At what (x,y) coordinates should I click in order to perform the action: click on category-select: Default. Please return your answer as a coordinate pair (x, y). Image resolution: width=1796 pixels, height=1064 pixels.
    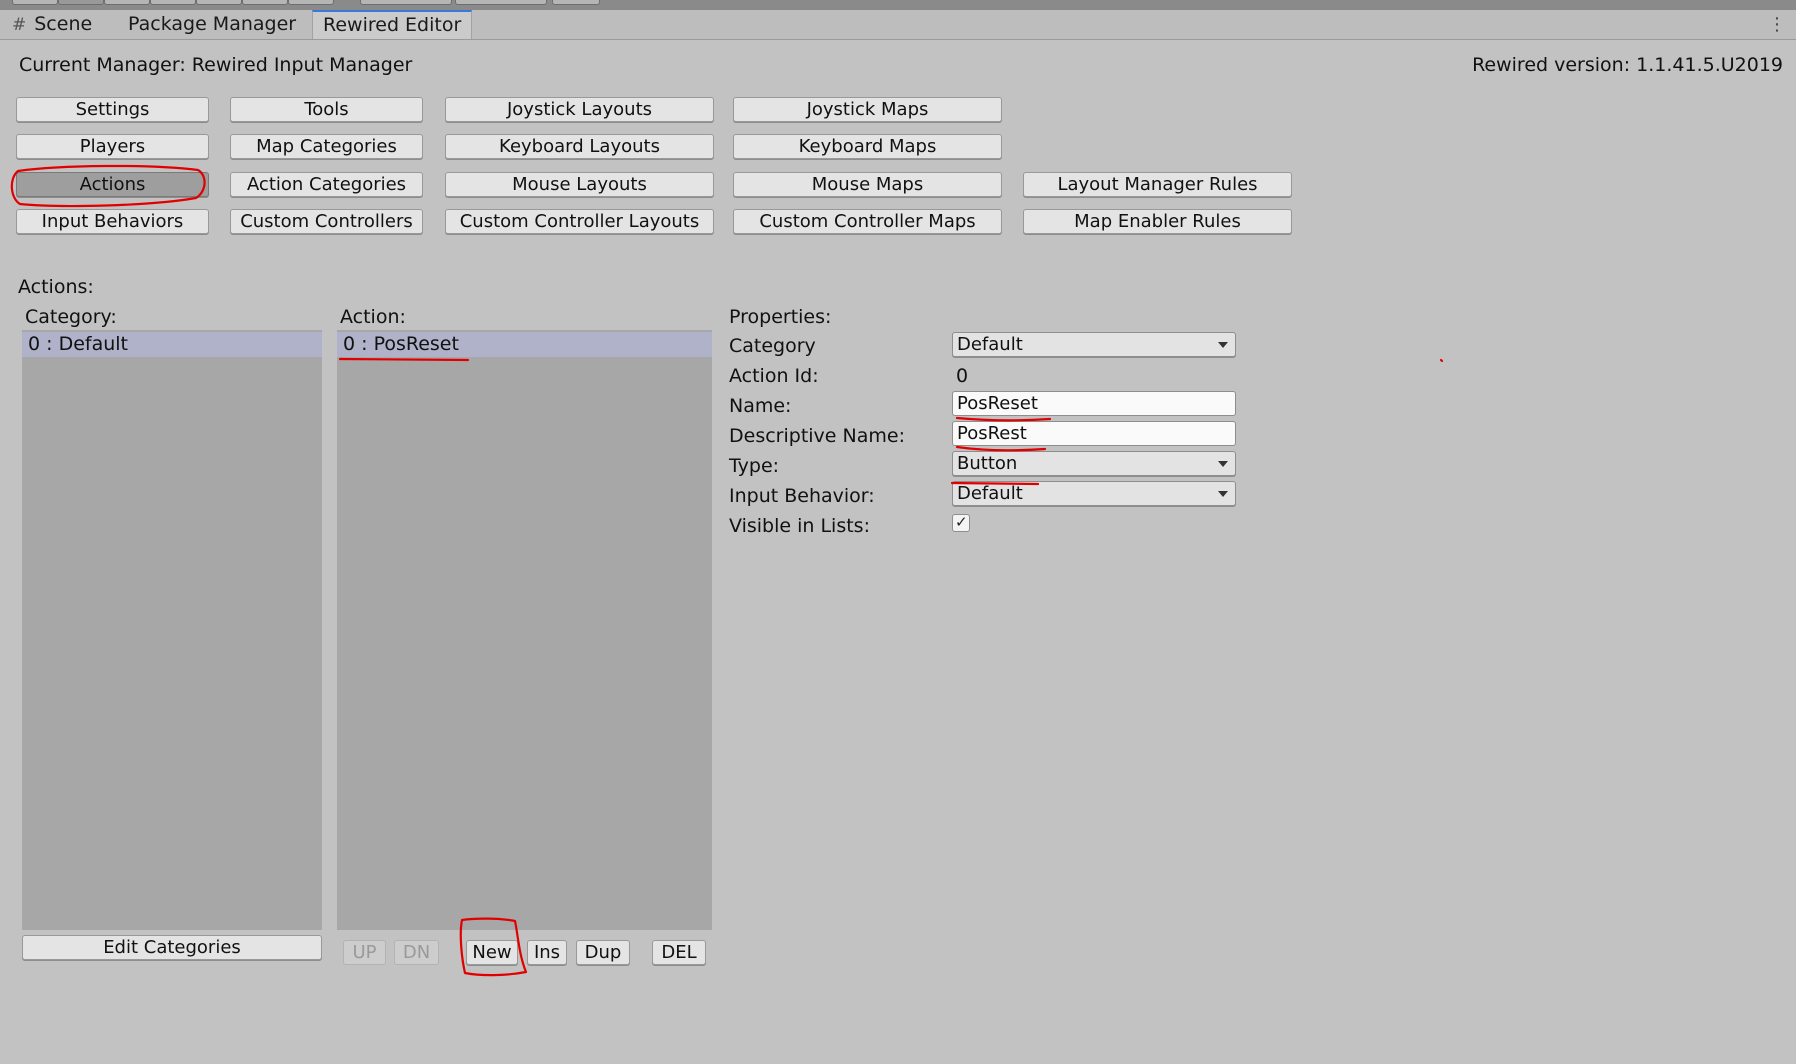
    Looking at the image, I should click on (1094, 344).